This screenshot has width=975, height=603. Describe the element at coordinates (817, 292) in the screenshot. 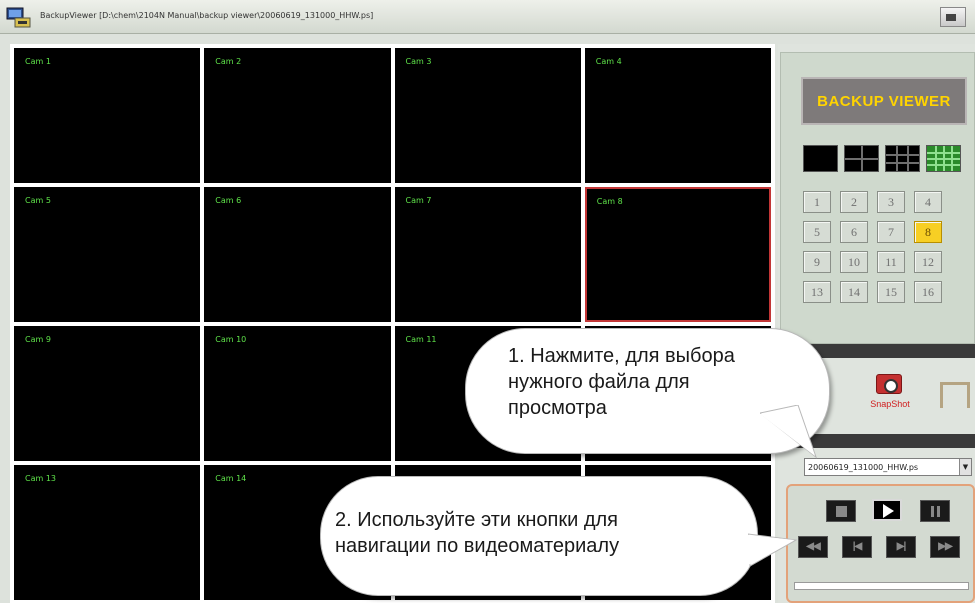

I see `channel-button: 13` at that location.